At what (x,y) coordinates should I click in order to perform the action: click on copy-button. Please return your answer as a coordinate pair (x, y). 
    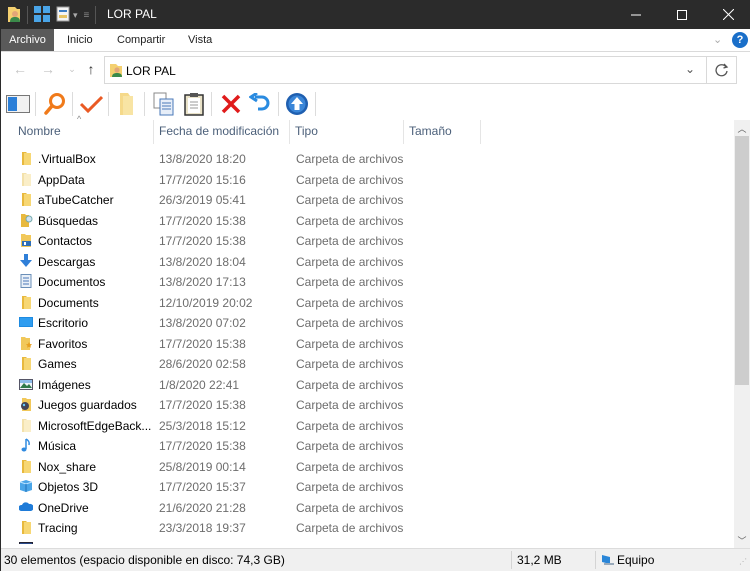
    Looking at the image, I should click on (164, 104).